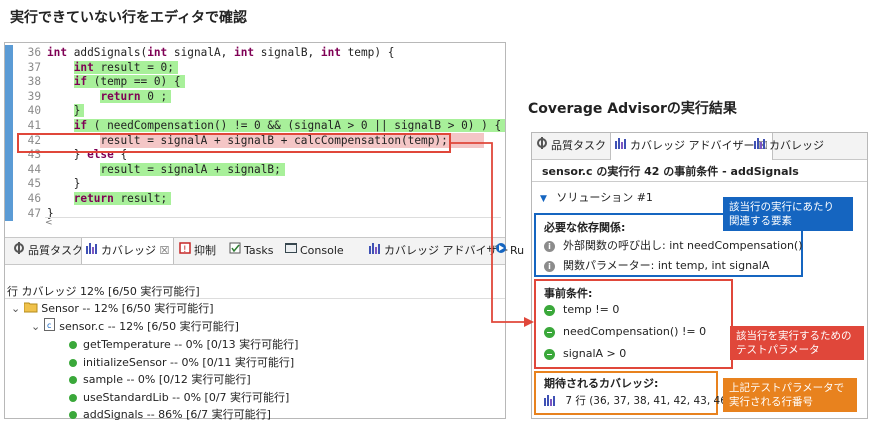 Image resolution: width=870 pixels, height=423 pixels. What do you see at coordinates (529, 322) in the screenshot?
I see `arrow-head-icon` at bounding box center [529, 322].